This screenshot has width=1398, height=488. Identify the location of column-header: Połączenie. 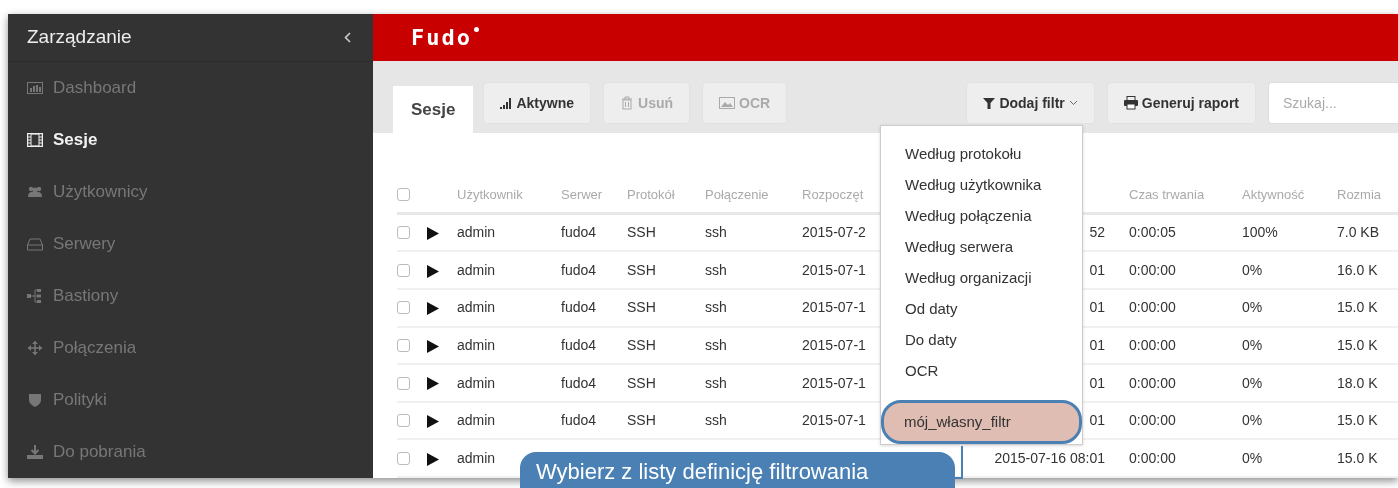
(737, 194).